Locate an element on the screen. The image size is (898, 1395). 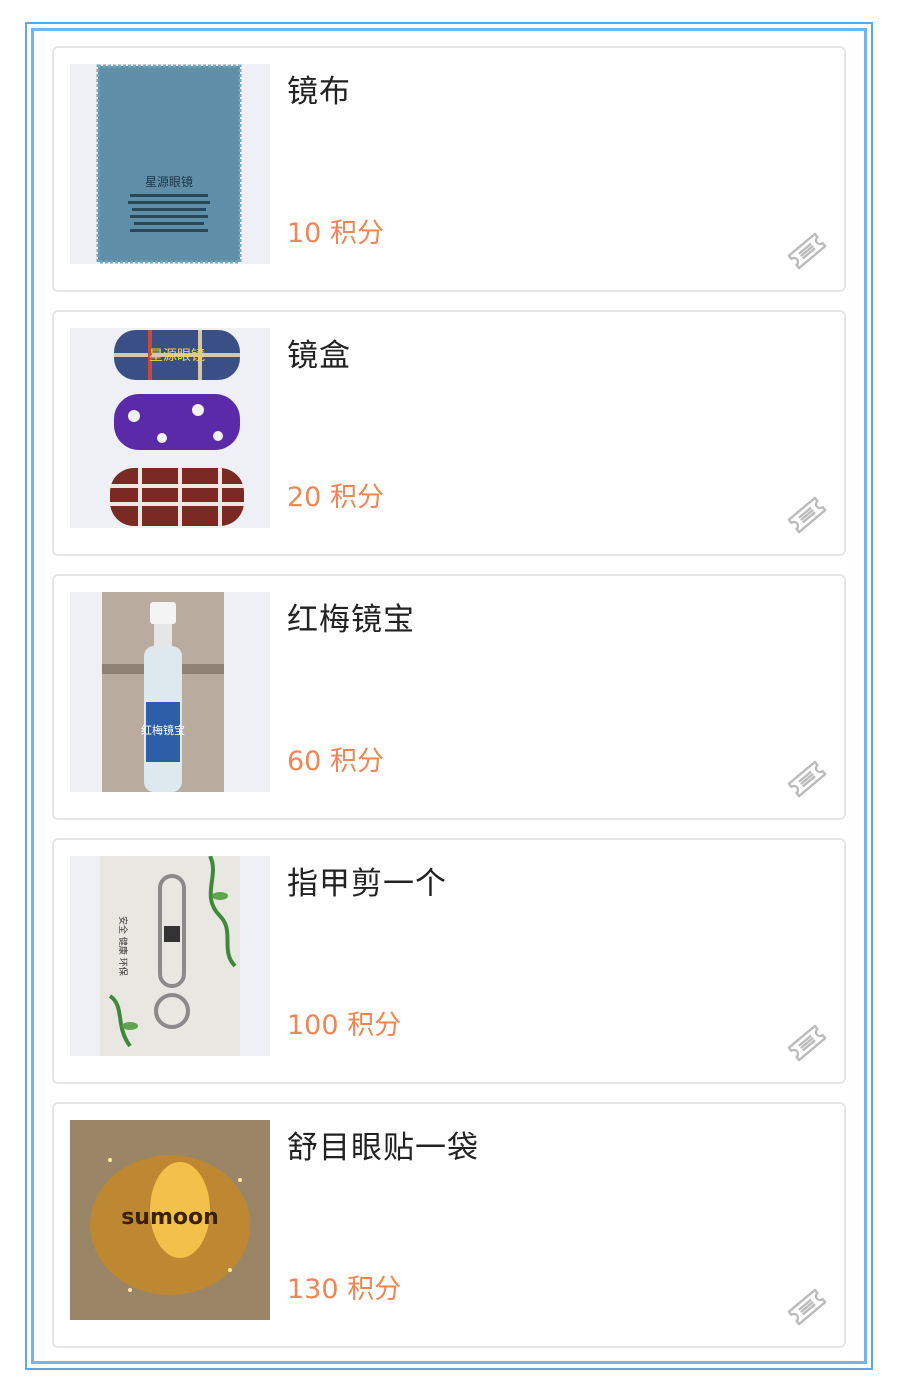
product-image-lens-cloth: 星源眼镜 is located at coordinates (170, 164).